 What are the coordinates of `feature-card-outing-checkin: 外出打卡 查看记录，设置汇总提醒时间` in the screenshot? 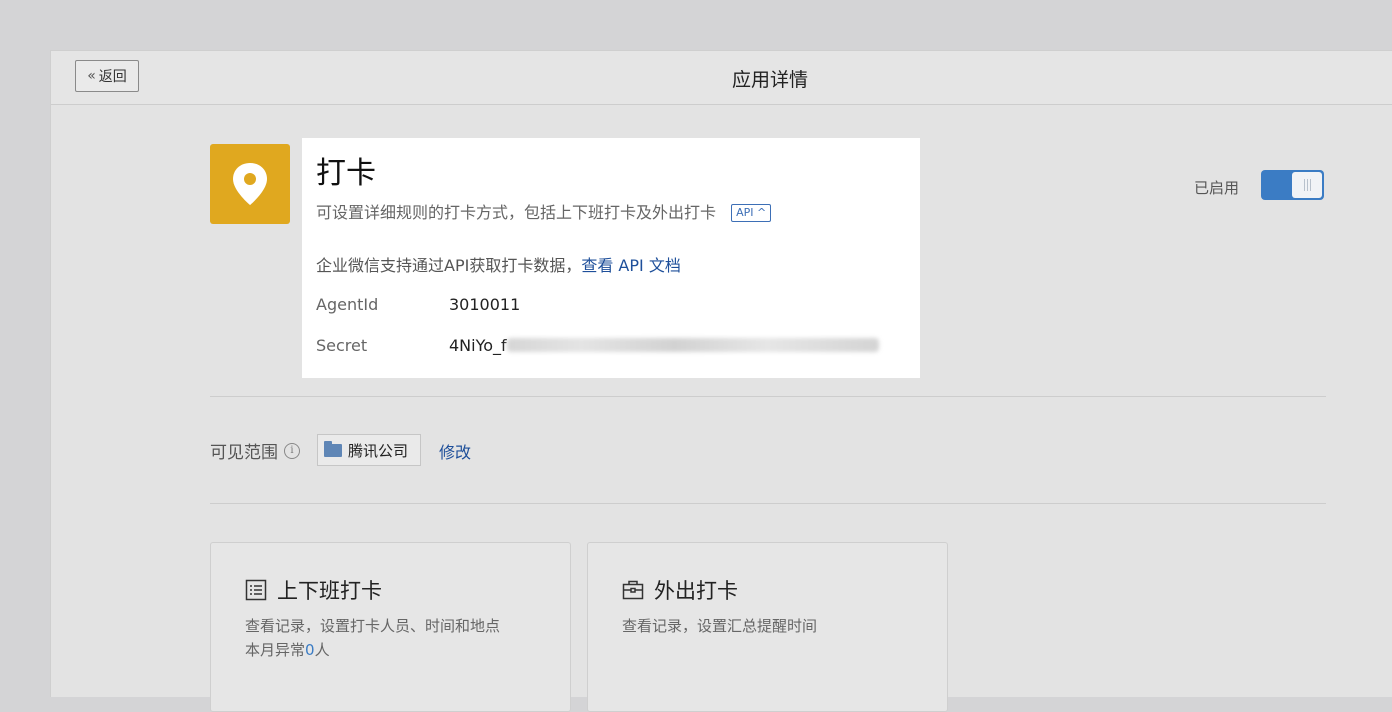 It's located at (767, 627).